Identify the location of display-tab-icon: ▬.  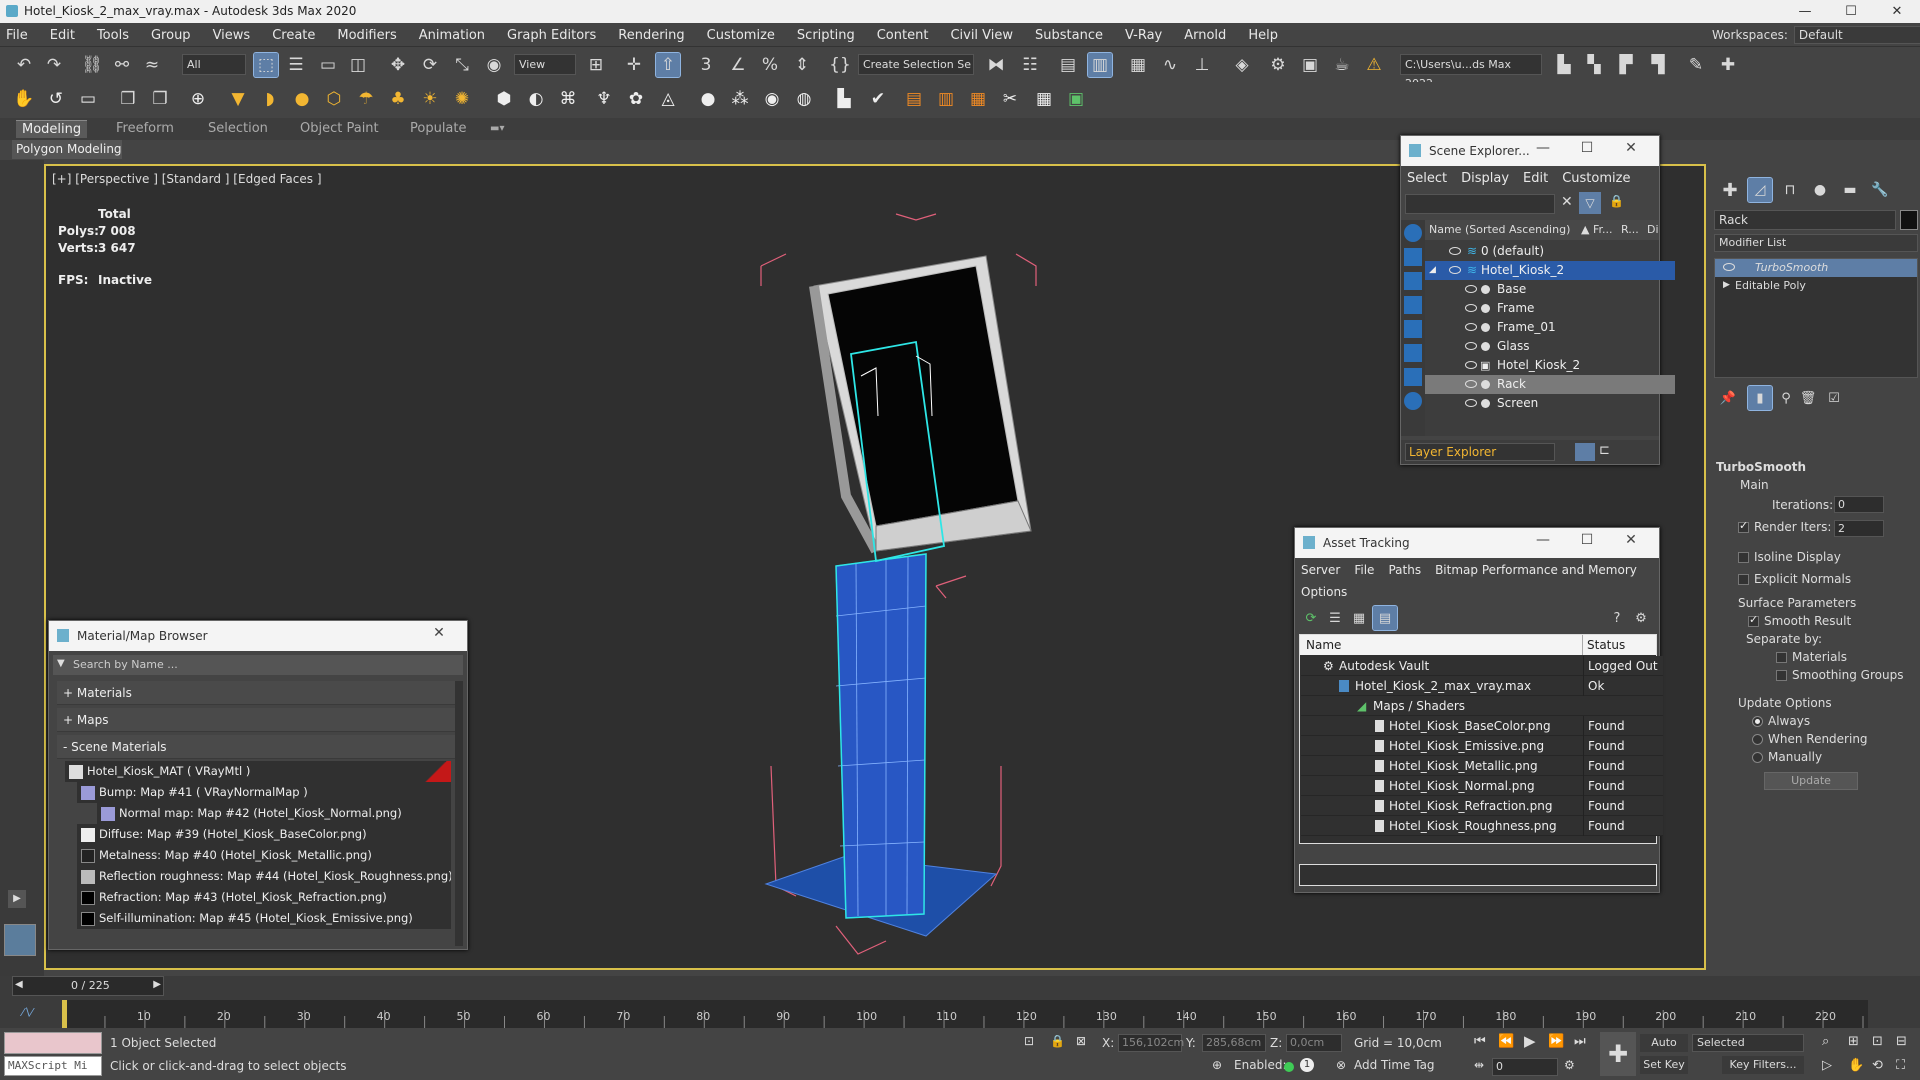
(1850, 190).